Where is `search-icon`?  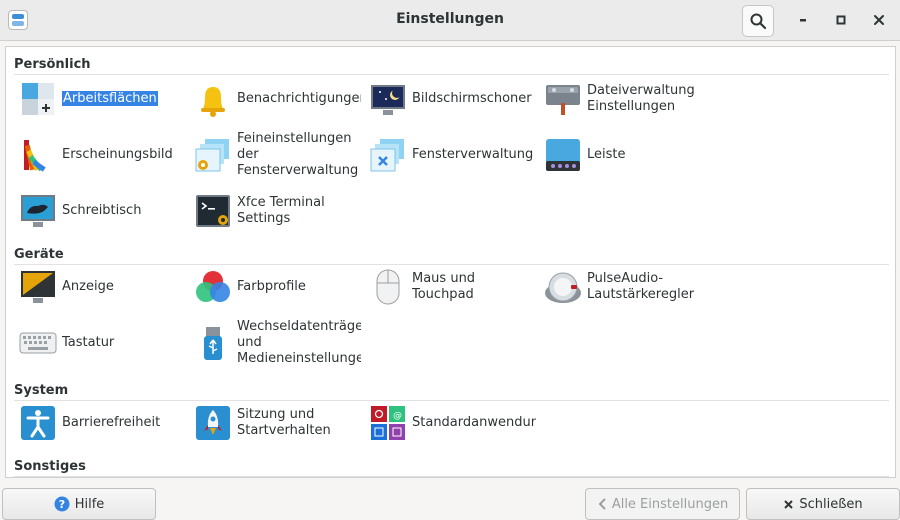 search-icon is located at coordinates (758, 21).